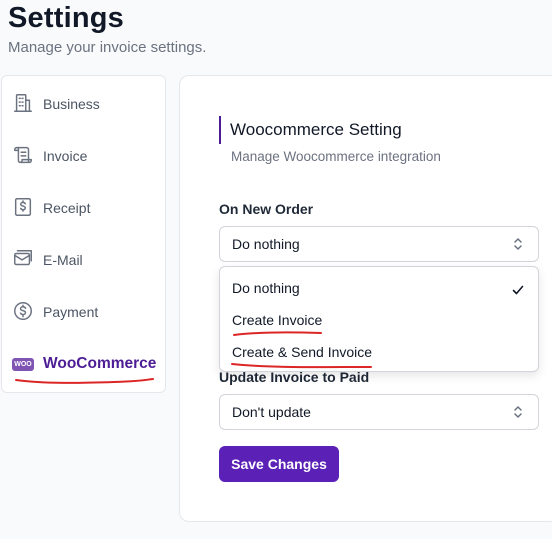  I want to click on sidebar-item-payment: Payment, so click(55, 312).